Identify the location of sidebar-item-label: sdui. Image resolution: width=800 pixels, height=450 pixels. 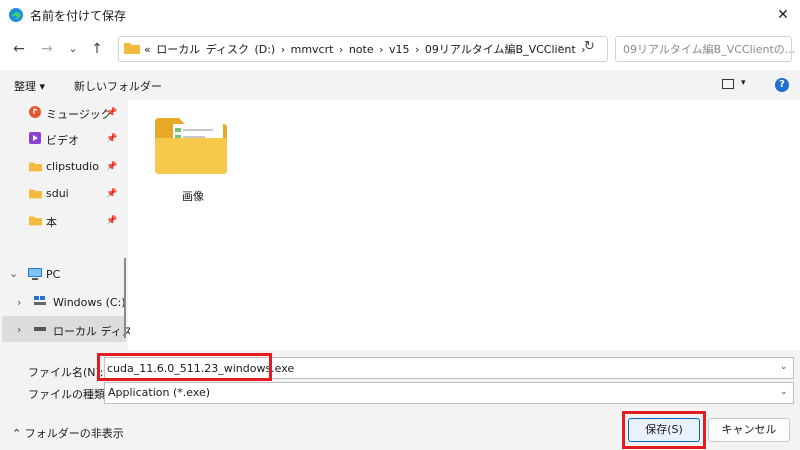
(57, 193).